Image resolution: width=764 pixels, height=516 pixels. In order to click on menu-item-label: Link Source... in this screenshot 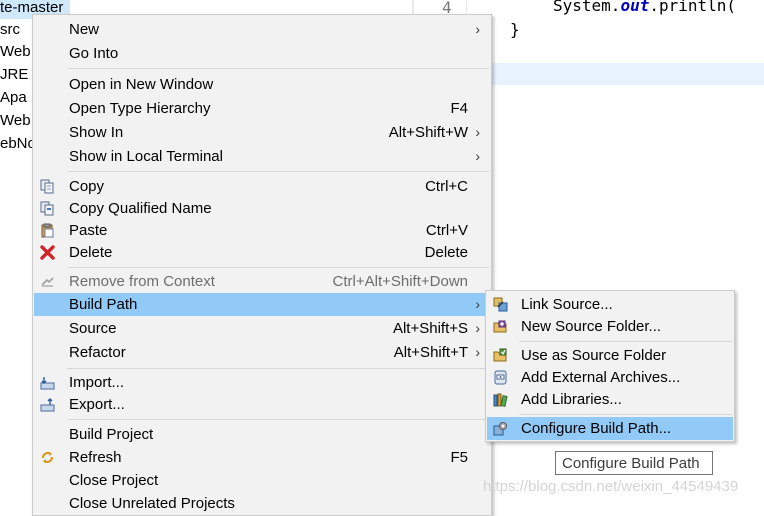, I will do `click(567, 304)`.